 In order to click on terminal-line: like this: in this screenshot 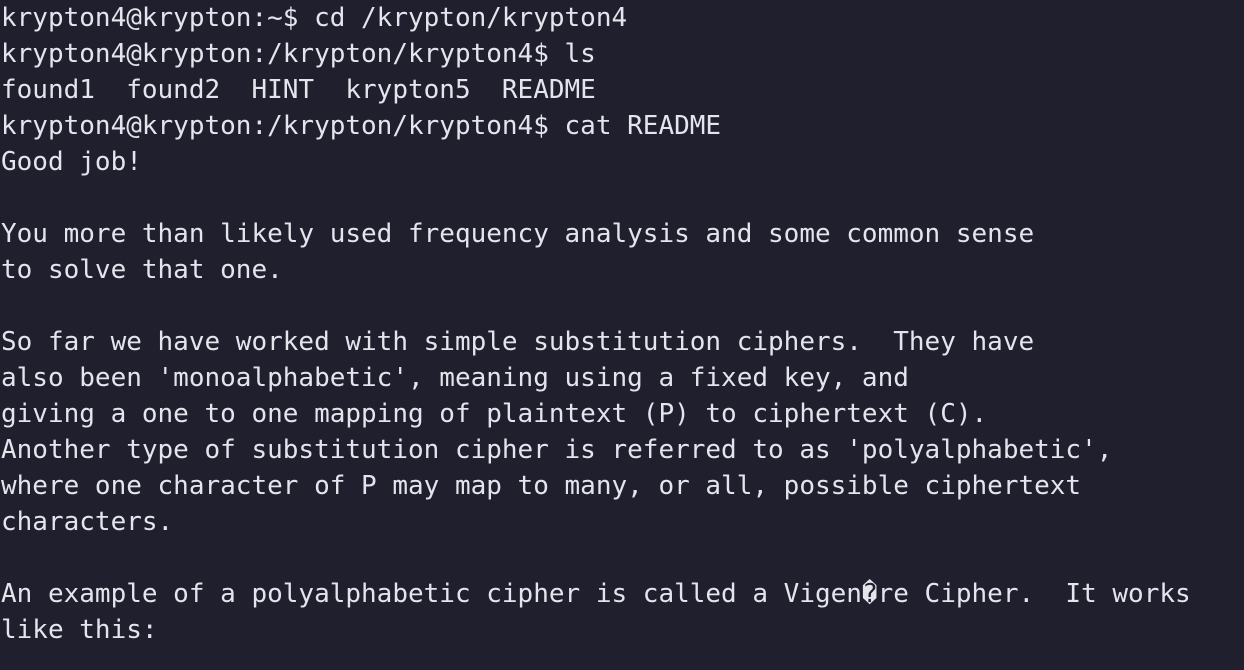, I will do `click(79, 630)`.